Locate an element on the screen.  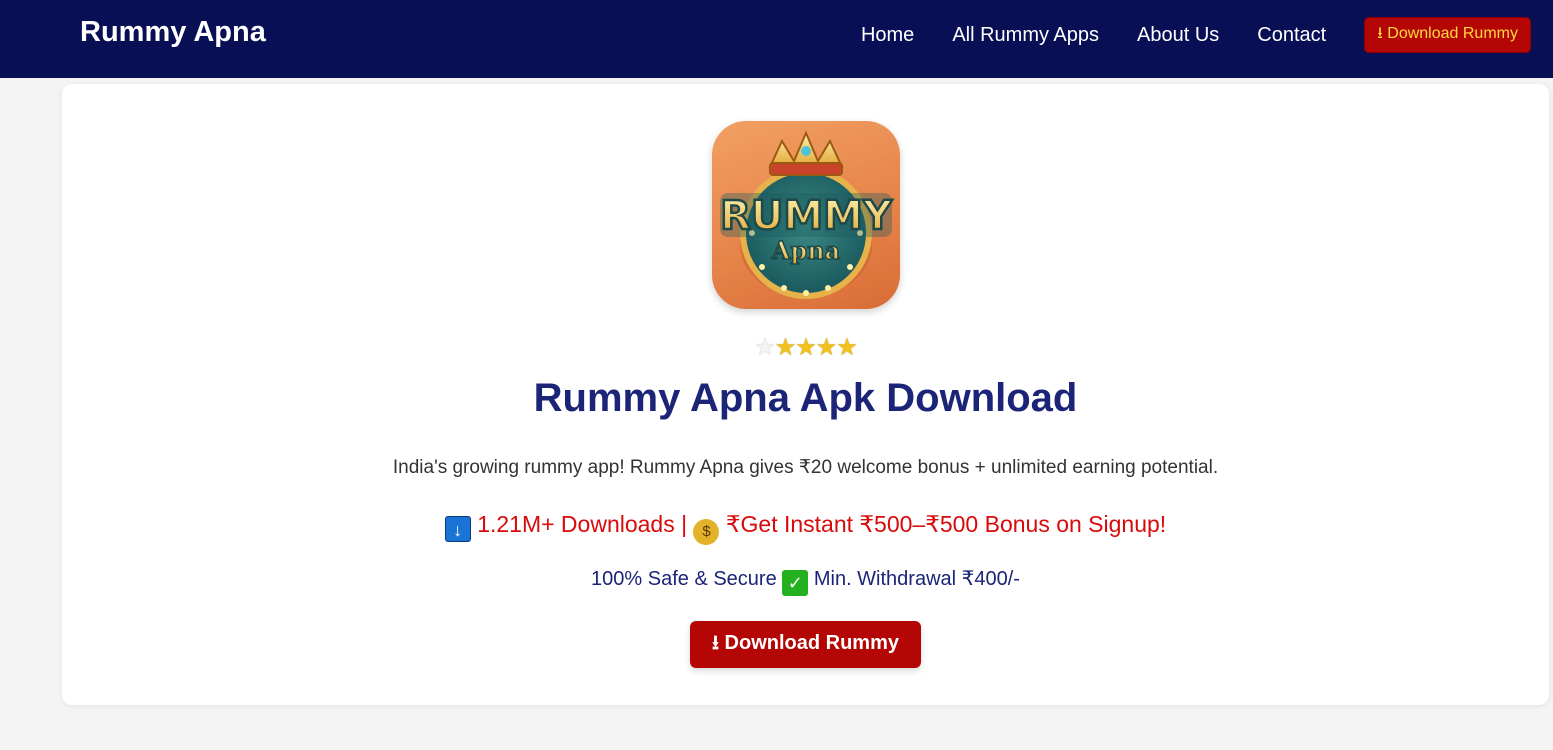
header-download-button: ⭳ Download Rummy is located at coordinates (1447, 35).